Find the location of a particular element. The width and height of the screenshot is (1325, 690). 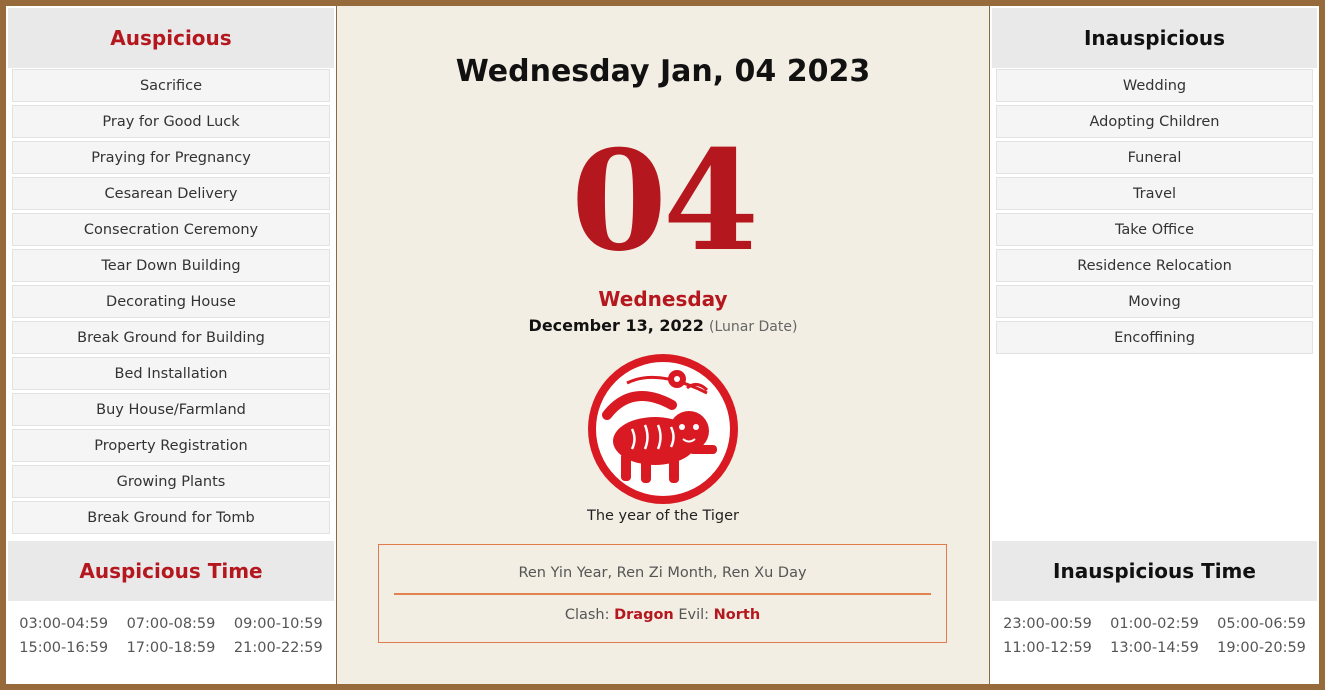

inauspicious-heading: Inauspicious is located at coordinates (1154, 38).